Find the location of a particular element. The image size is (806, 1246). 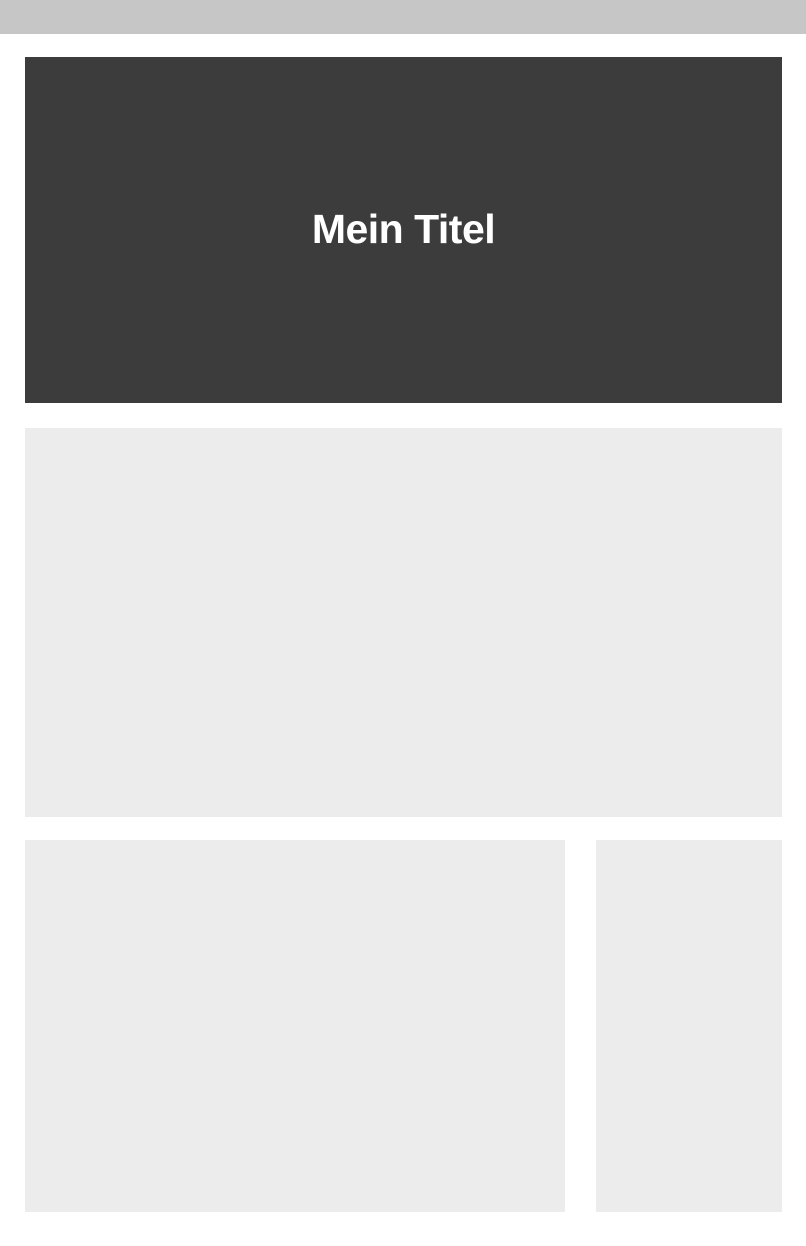

page-title: Mein Titel is located at coordinates (403, 228).